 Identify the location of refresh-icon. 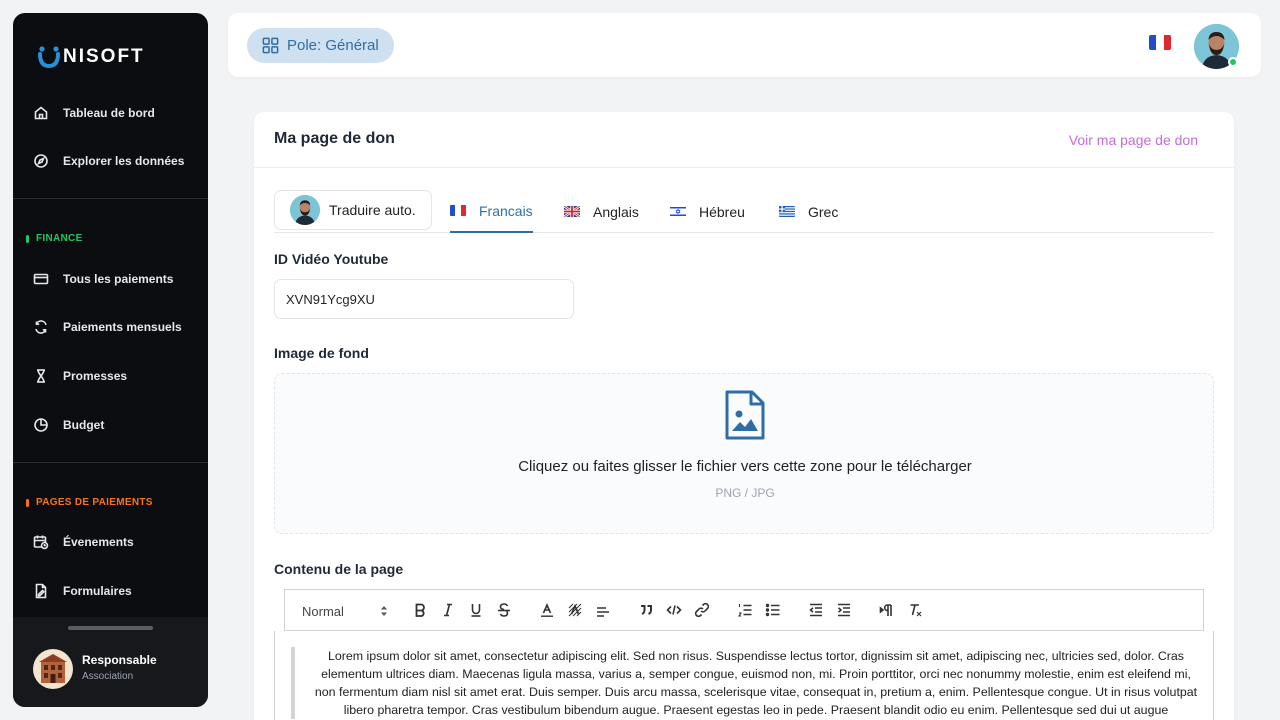
(41, 327).